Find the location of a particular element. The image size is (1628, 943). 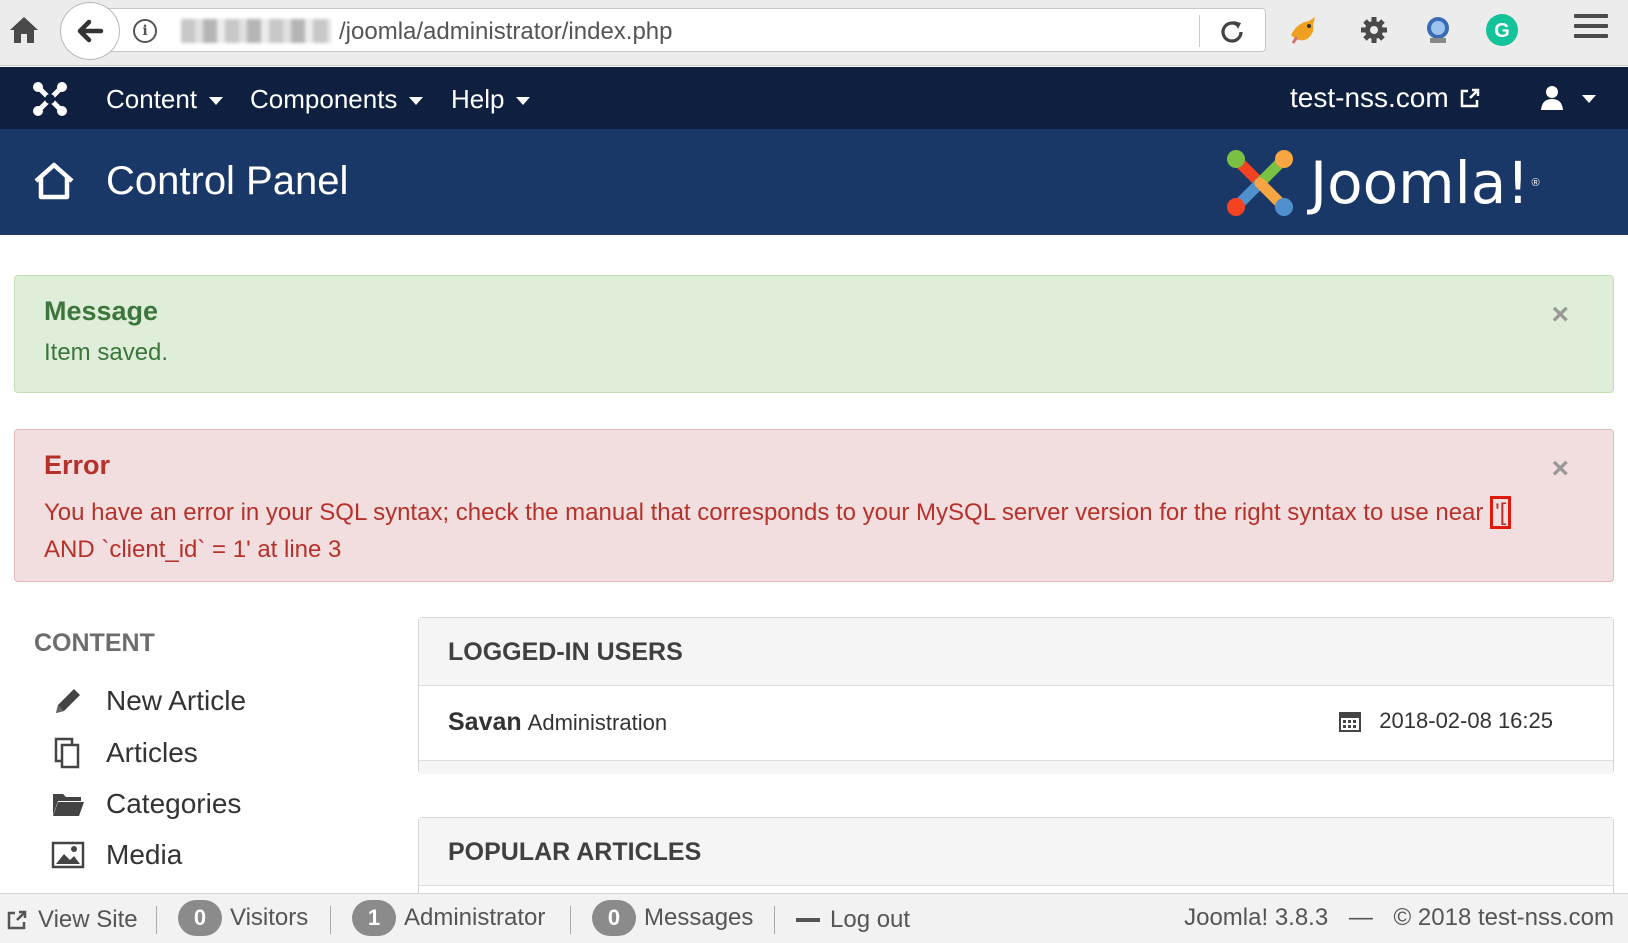

sidebar-item-label: Articles is located at coordinates (152, 752).